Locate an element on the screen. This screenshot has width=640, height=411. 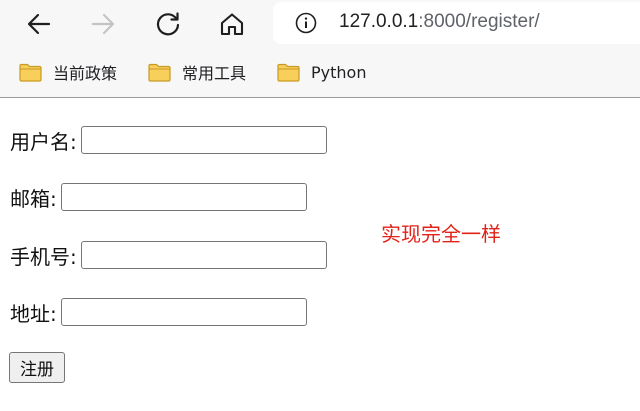
annotation-note: 实现完全一样 is located at coordinates (441, 234).